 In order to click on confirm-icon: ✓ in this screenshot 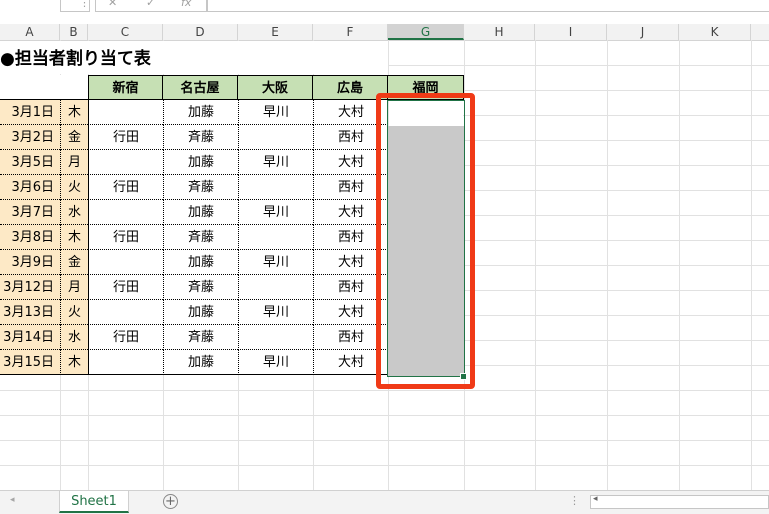, I will do `click(150, 4)`.